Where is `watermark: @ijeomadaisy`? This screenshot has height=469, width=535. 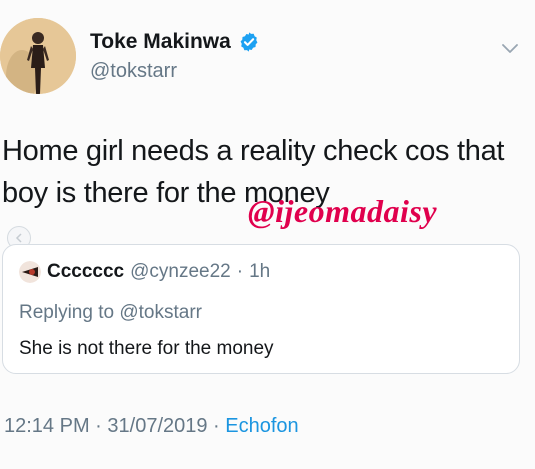 watermark: @ijeomadaisy is located at coordinates (343, 211).